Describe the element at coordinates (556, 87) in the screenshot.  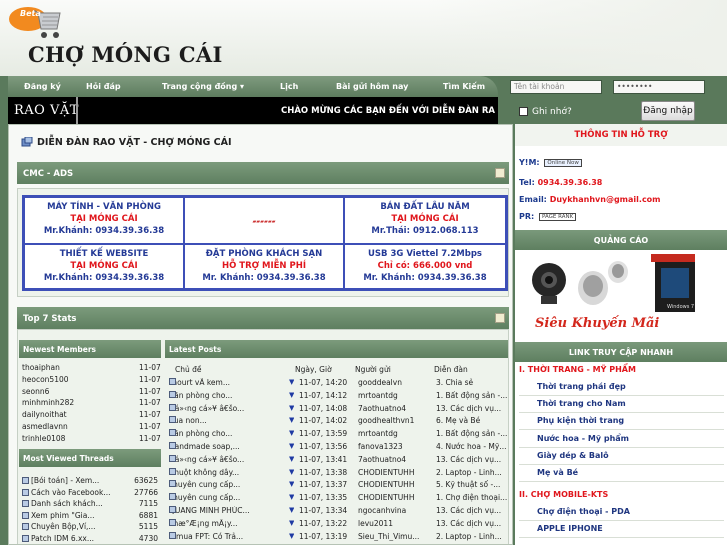
I see `username-input: Tên tài khoản` at that location.